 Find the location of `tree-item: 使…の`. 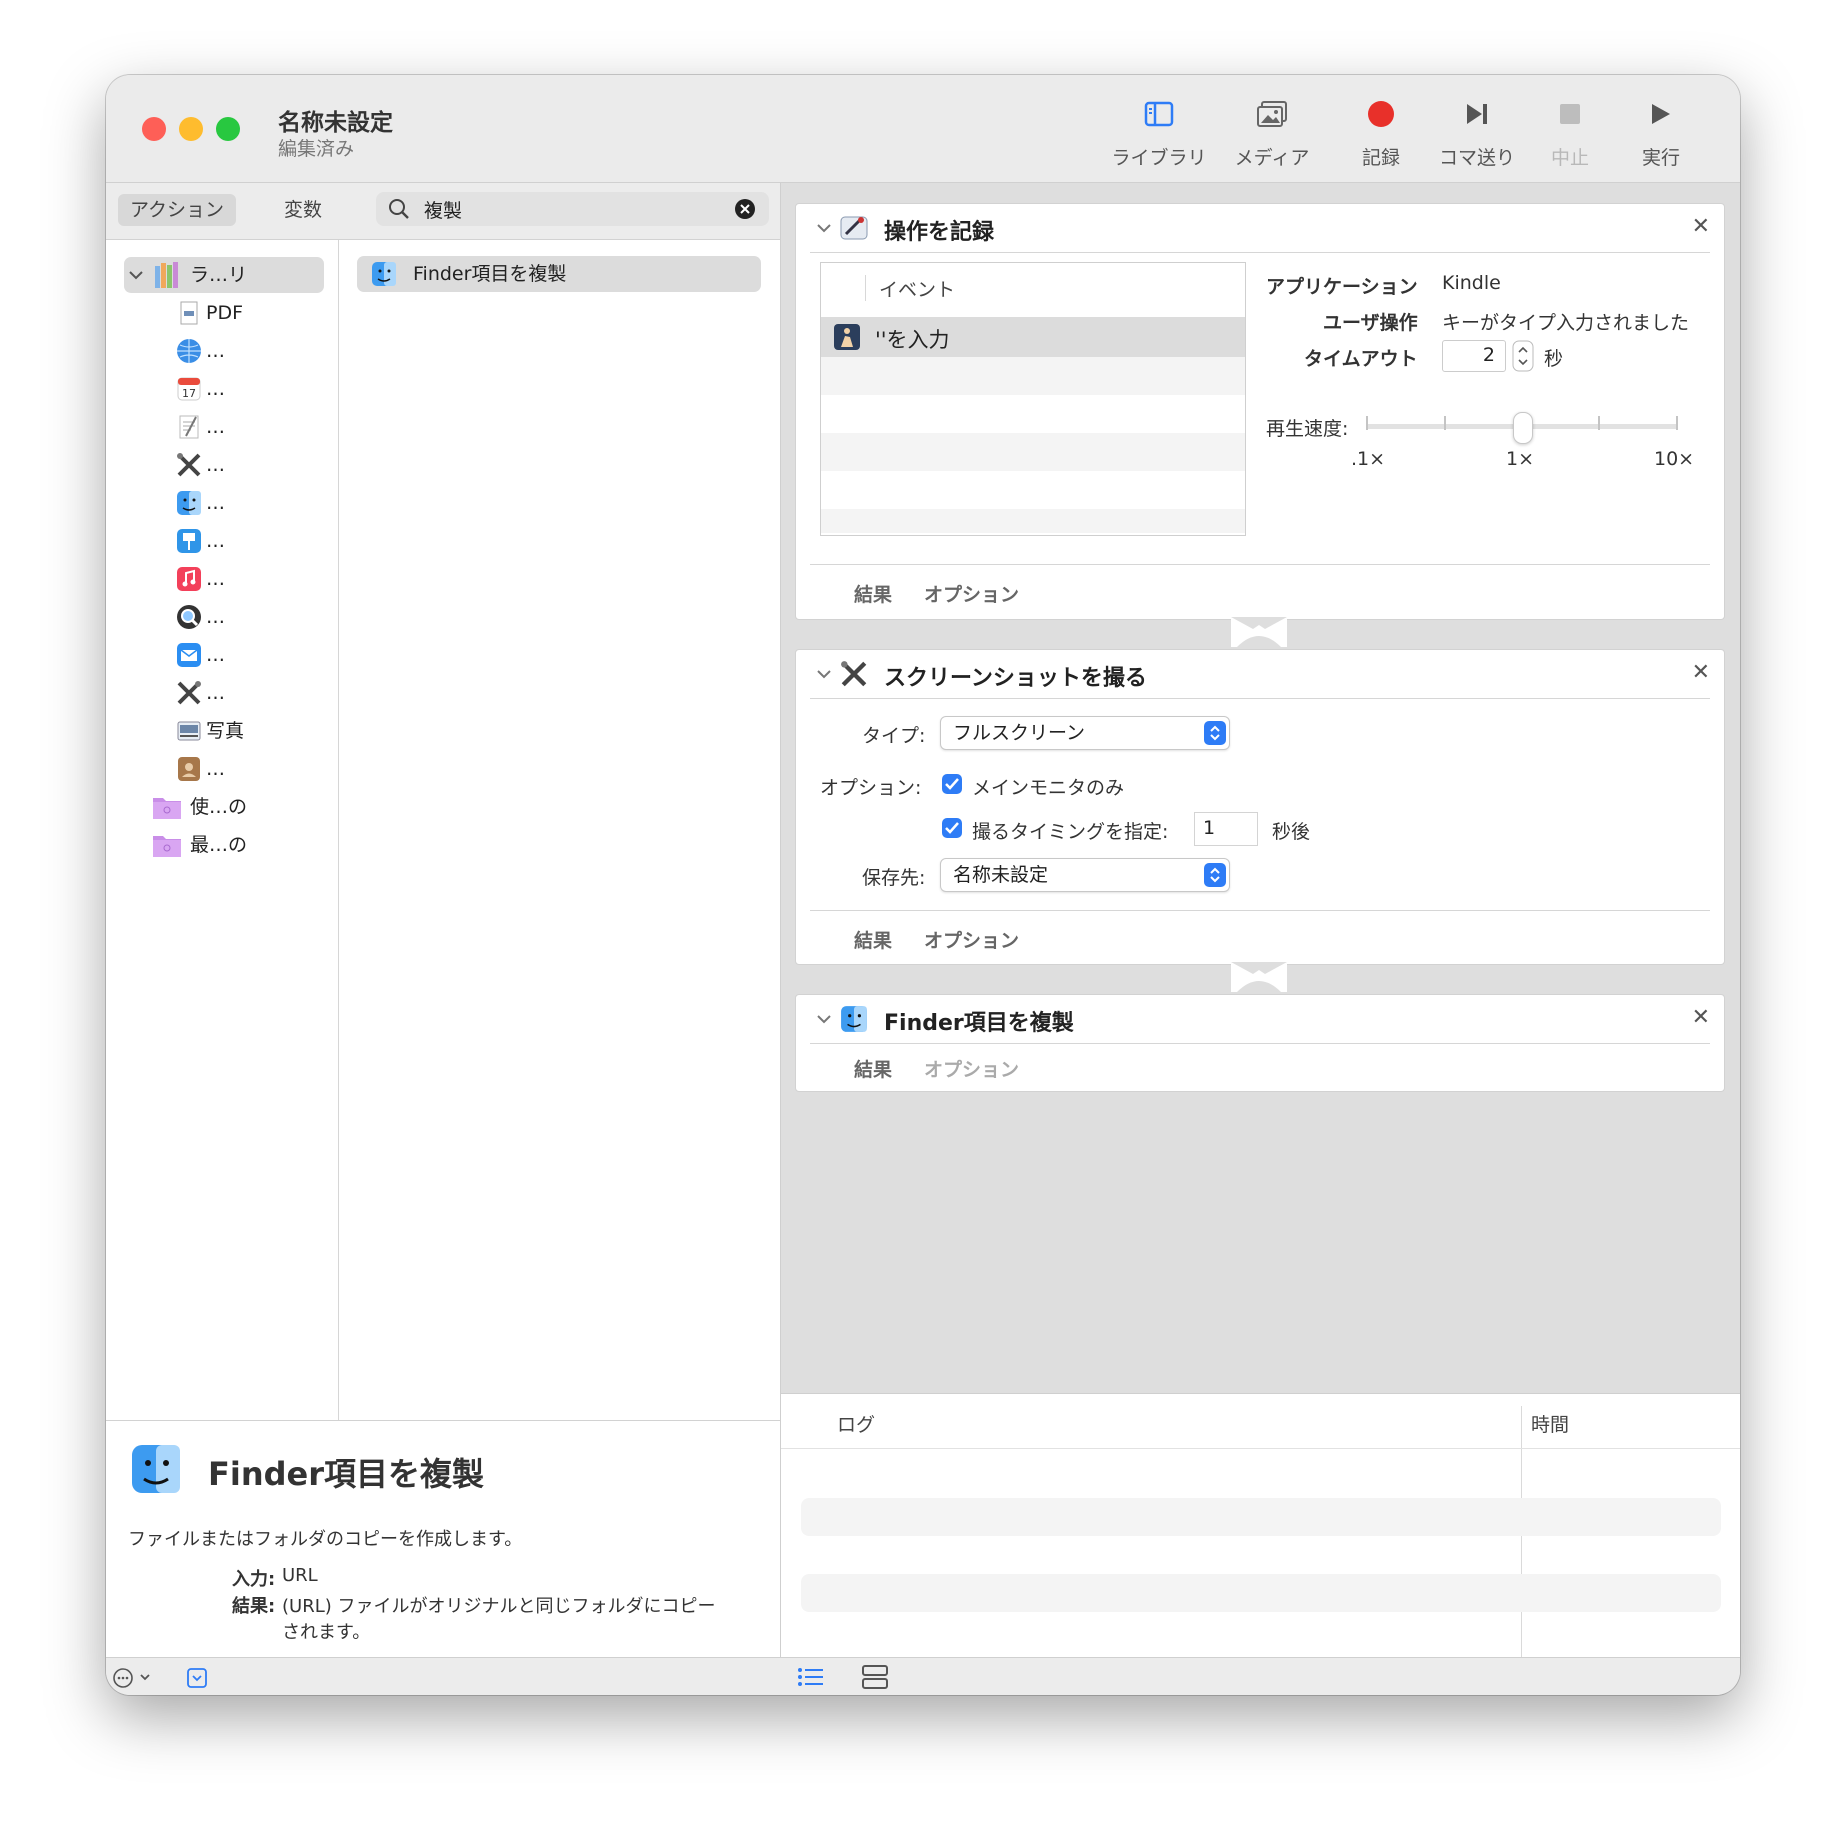

tree-item: 使…の is located at coordinates (222, 807).